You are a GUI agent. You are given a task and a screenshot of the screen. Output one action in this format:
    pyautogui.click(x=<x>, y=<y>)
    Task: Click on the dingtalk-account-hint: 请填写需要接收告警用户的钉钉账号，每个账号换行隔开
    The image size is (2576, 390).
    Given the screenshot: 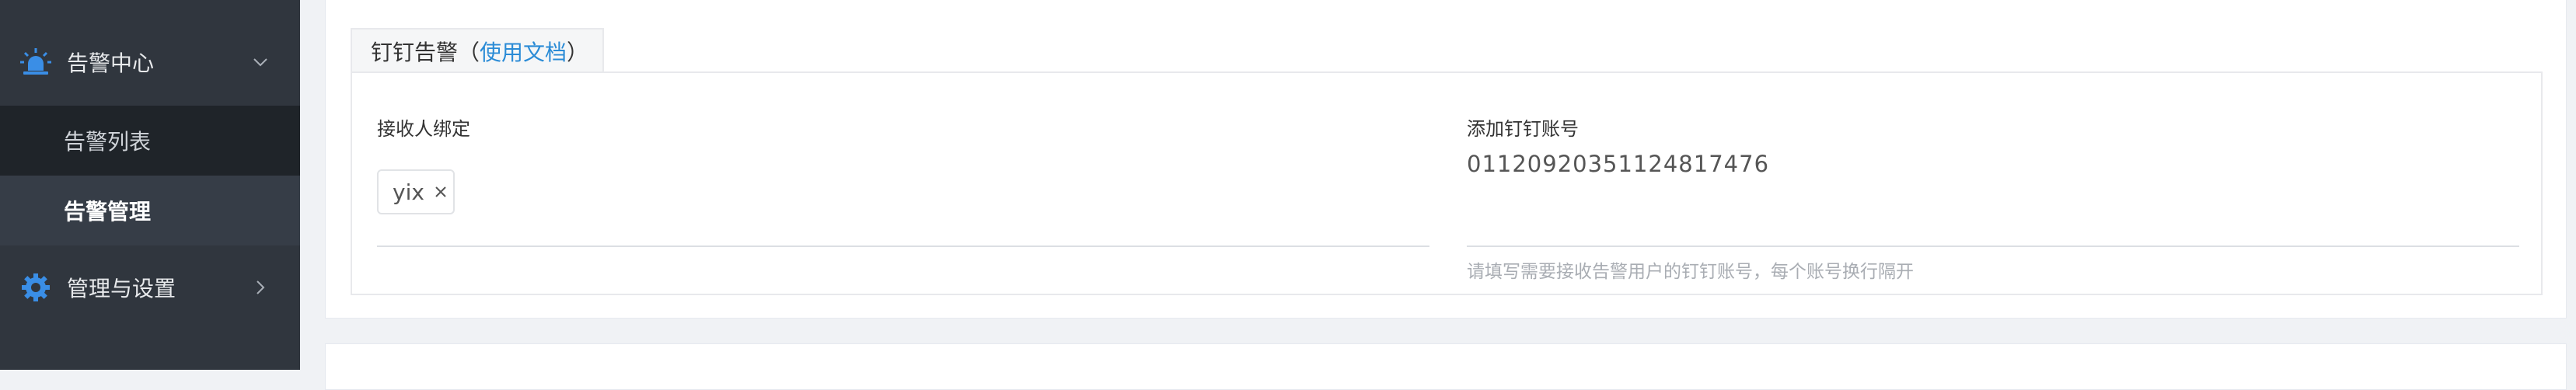 What is the action you would take?
    pyautogui.click(x=1691, y=272)
    